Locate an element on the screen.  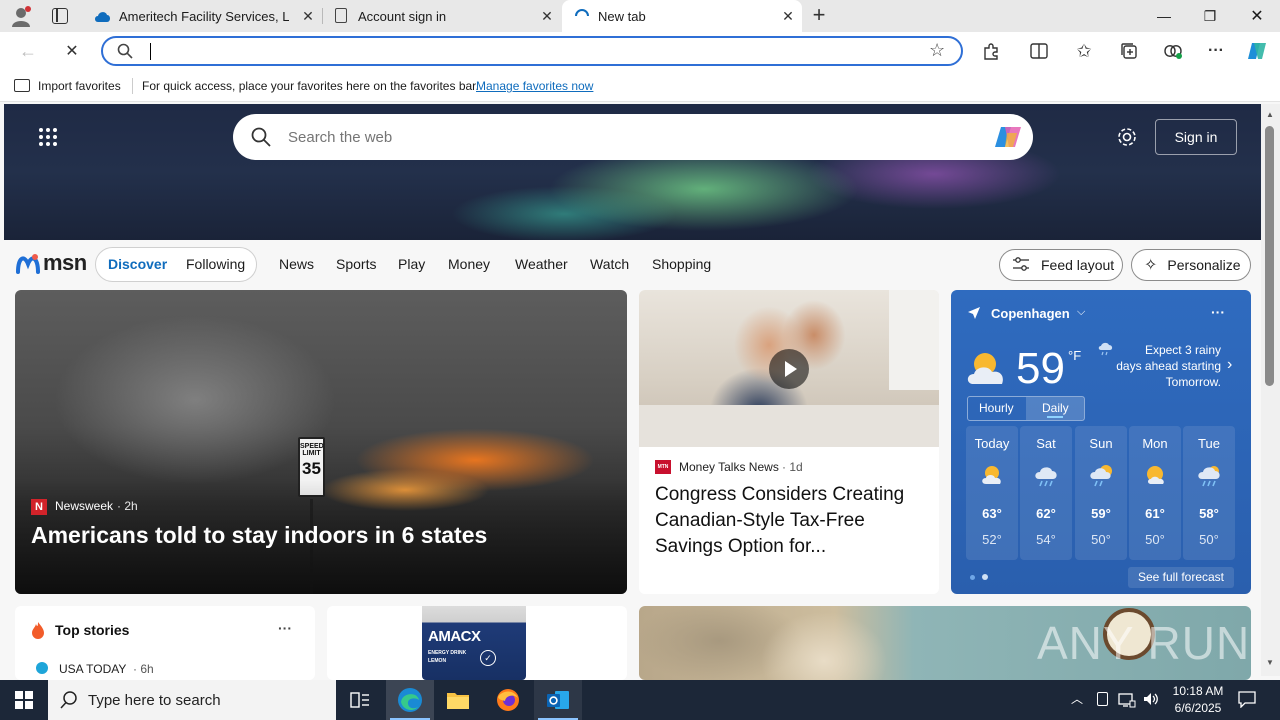
web-search-box is located at coordinates (633, 137).